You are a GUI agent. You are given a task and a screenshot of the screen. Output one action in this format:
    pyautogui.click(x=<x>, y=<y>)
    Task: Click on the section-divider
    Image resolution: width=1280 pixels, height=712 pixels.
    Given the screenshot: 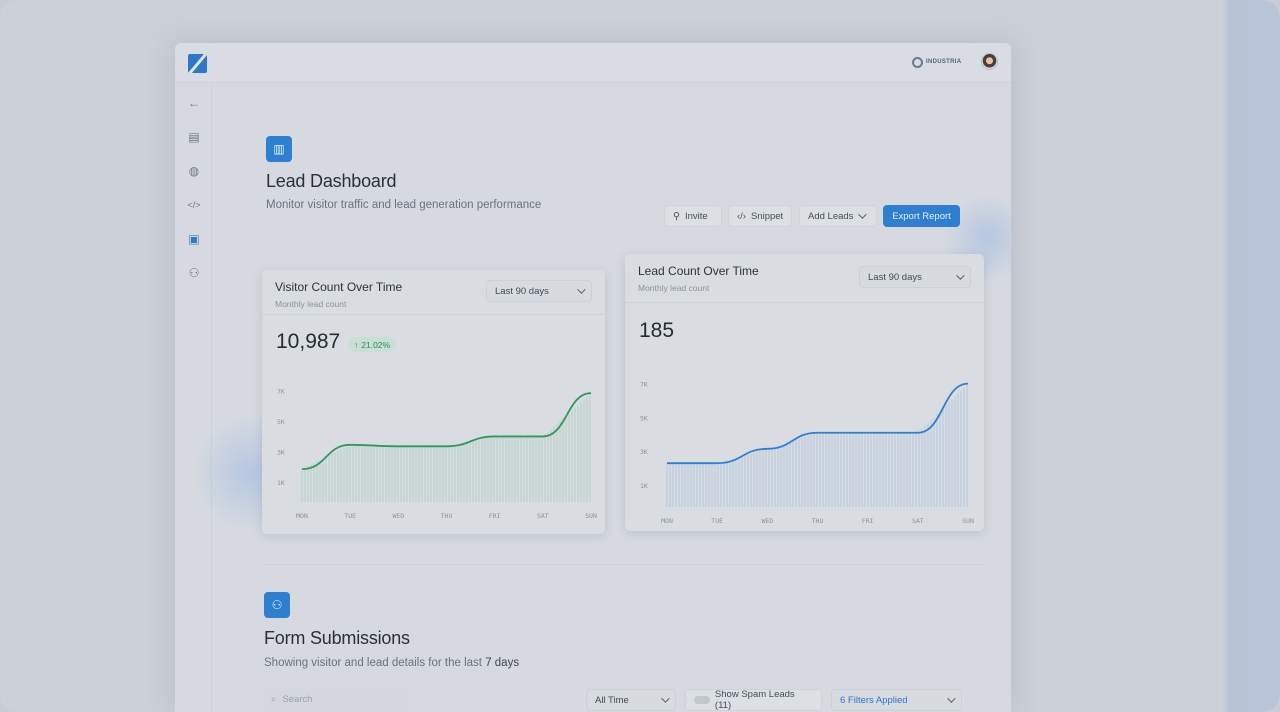 What is the action you would take?
    pyautogui.click(x=624, y=564)
    